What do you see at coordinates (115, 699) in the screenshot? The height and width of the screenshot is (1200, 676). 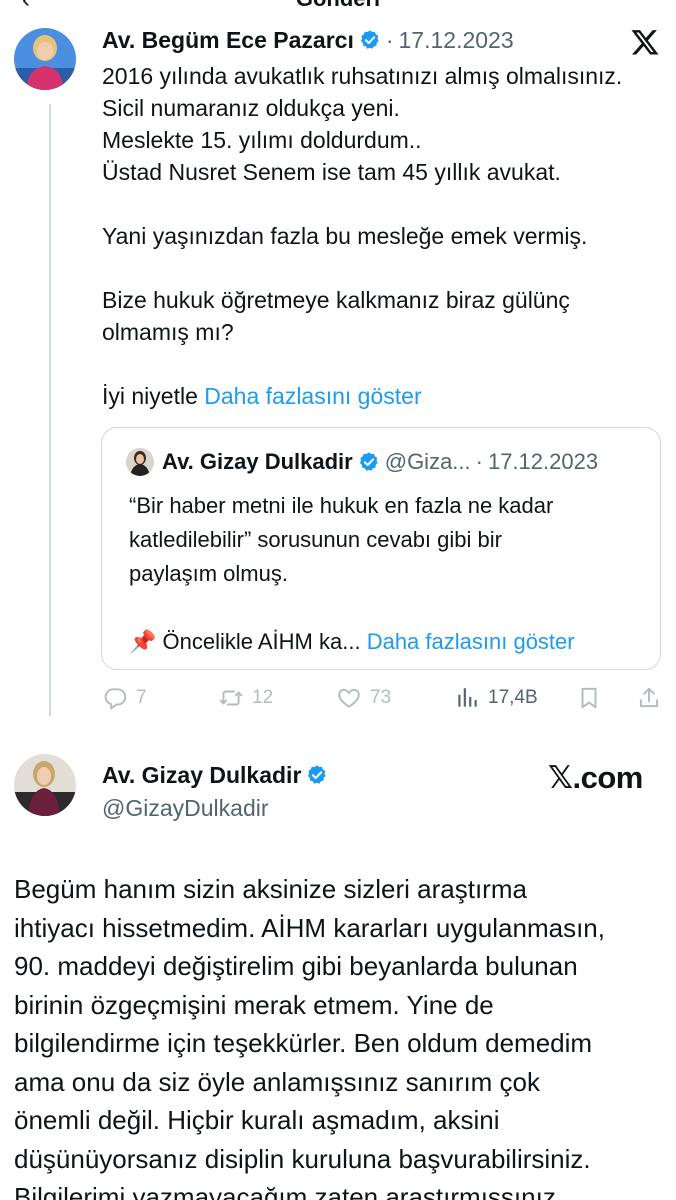 I see `reply-icon` at bounding box center [115, 699].